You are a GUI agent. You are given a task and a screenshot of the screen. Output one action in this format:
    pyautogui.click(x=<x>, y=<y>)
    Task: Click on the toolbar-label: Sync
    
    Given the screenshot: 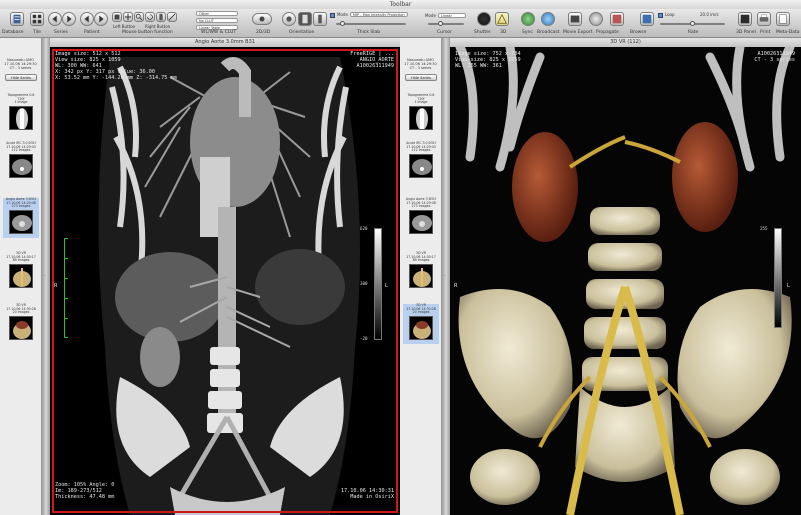 What is the action you would take?
    pyautogui.click(x=527, y=32)
    